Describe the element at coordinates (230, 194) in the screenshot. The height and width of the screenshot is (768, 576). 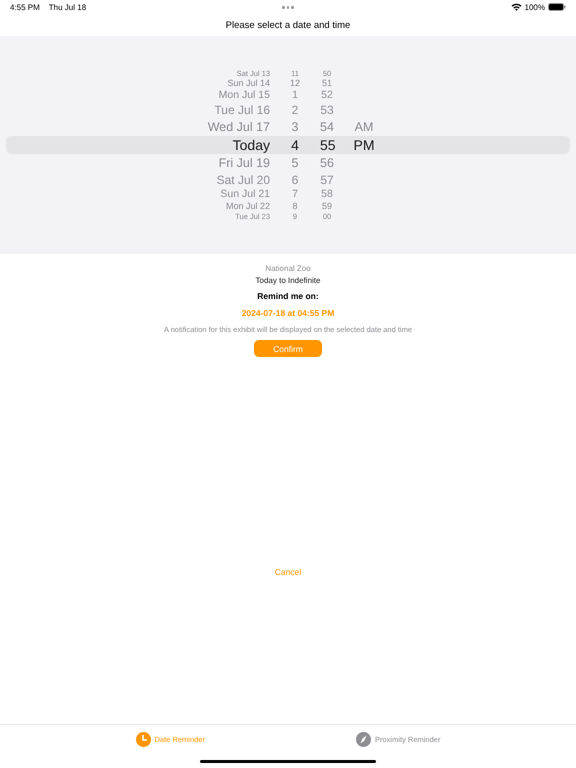
I see `picker-date: Sun Jul 21` at that location.